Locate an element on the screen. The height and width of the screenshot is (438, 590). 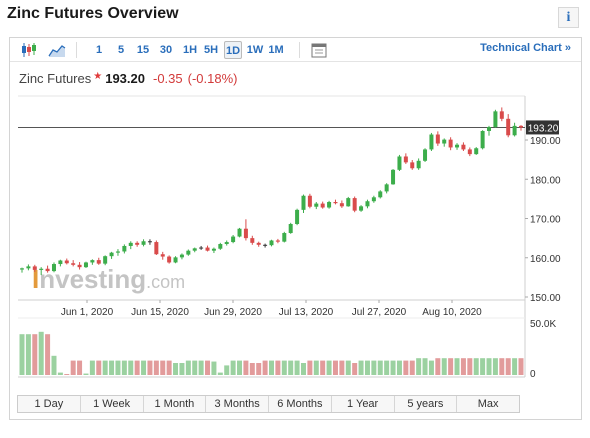
range-1-week-button: 1 Week is located at coordinates (112, 404).